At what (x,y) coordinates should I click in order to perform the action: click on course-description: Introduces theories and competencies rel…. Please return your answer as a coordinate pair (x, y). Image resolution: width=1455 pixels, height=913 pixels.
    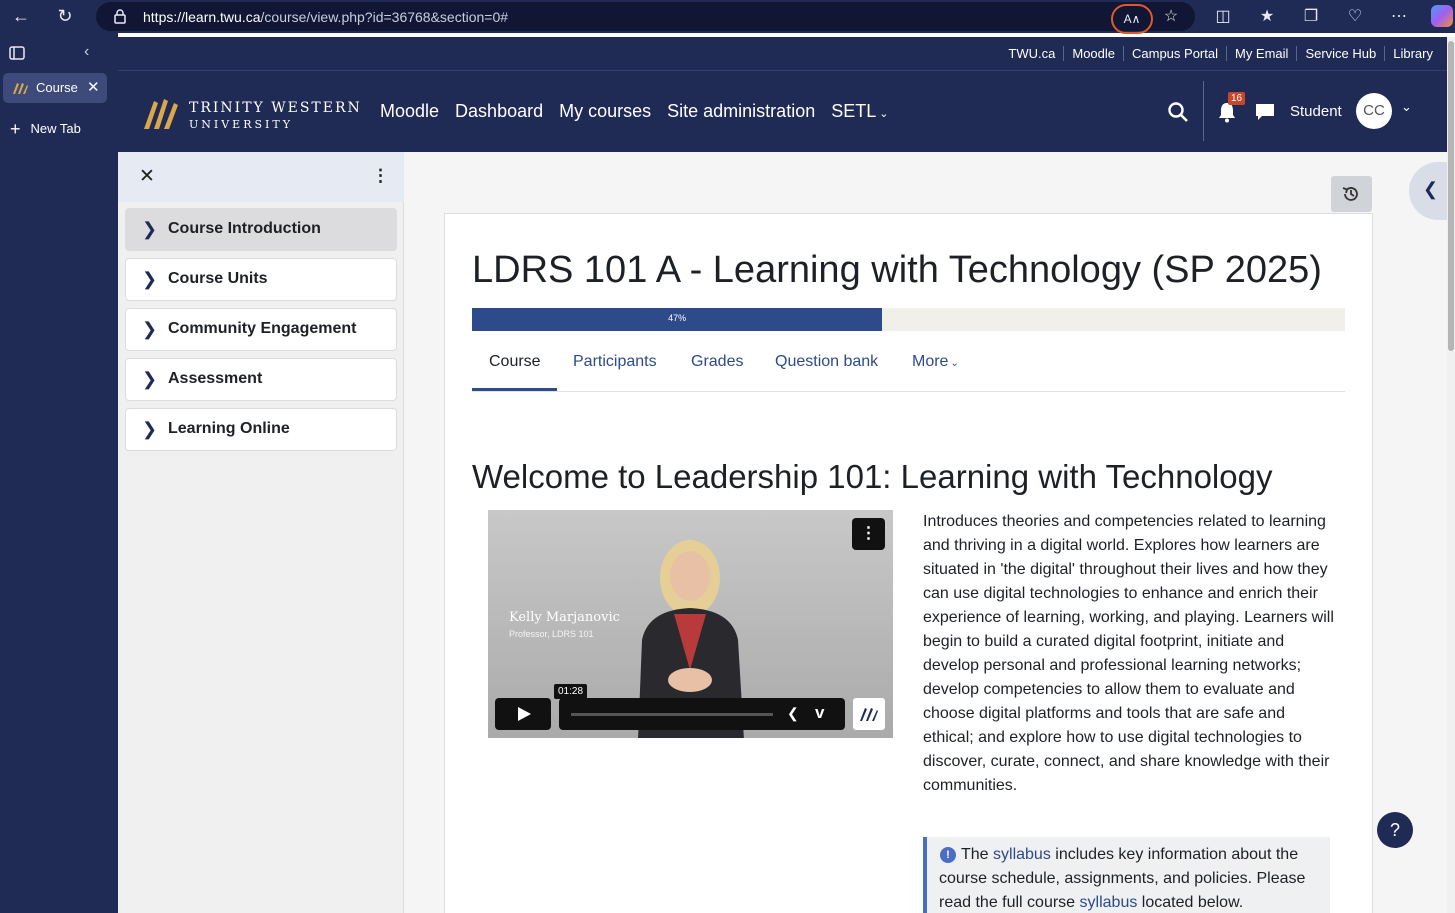
    Looking at the image, I should click on (1128, 653).